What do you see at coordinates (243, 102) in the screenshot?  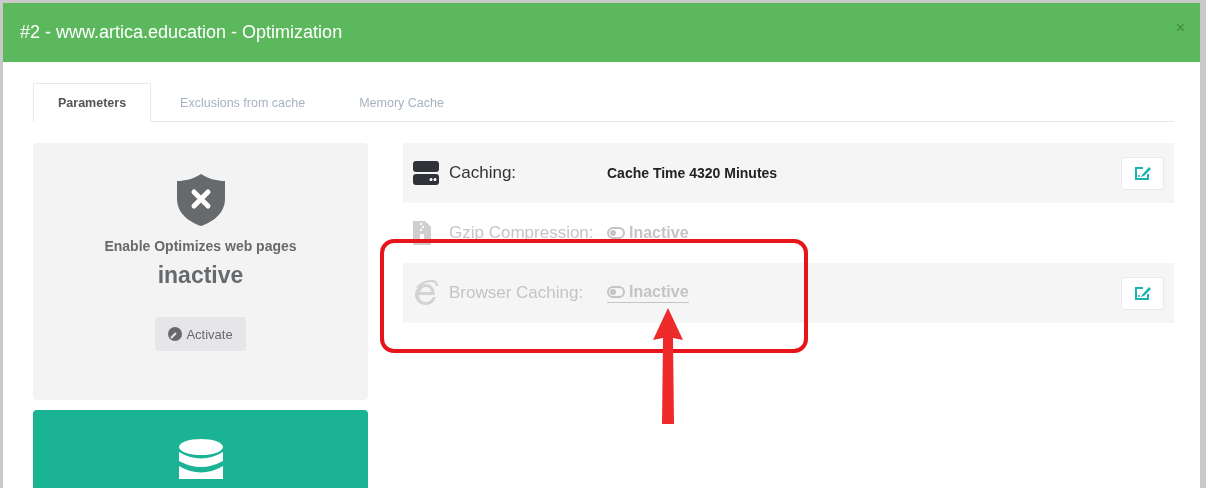 I see `tab: Exclusions from cache` at bounding box center [243, 102].